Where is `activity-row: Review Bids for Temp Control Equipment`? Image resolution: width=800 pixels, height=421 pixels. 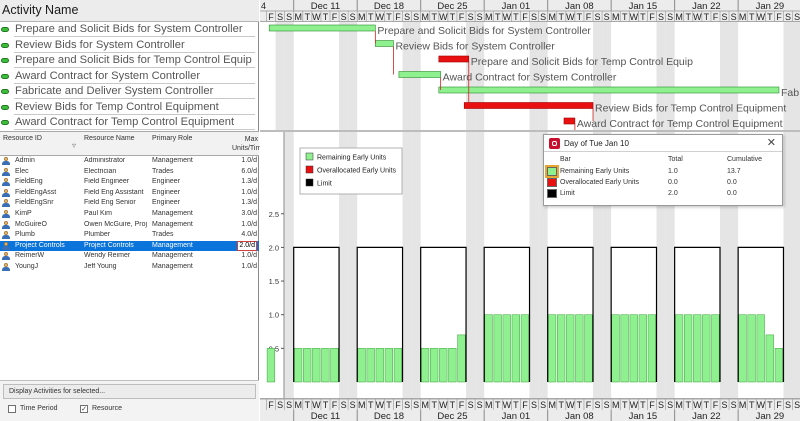
activity-row: Review Bids for Temp Control Equipment is located at coordinates (129, 108).